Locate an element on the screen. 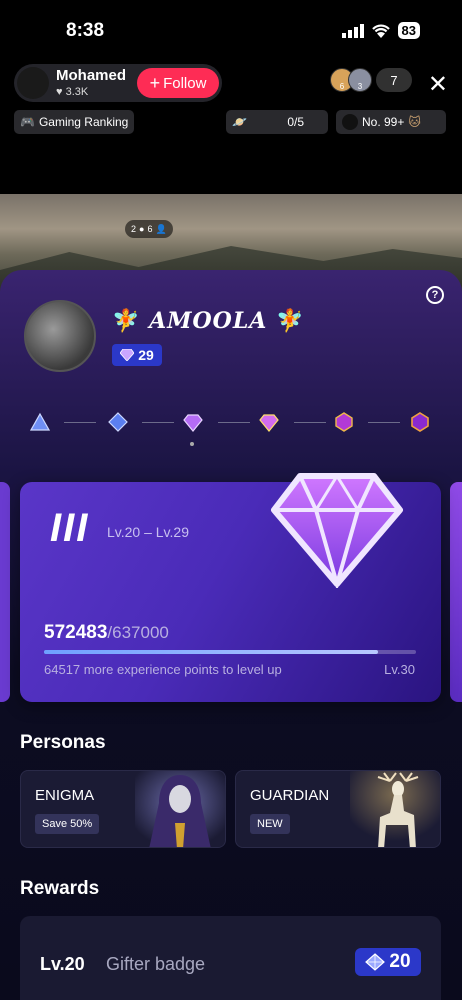  user-name-text: AMOOLA is located at coordinates (208, 321).